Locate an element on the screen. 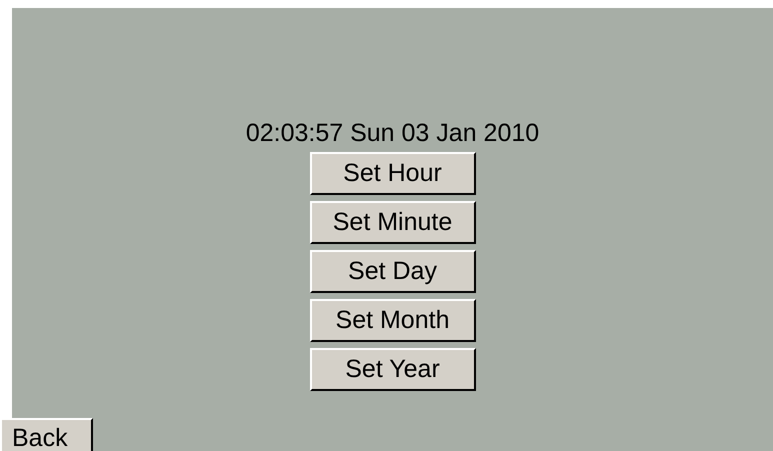 This screenshot has height=451, width=773. set-button: Set Minute is located at coordinates (393, 222).